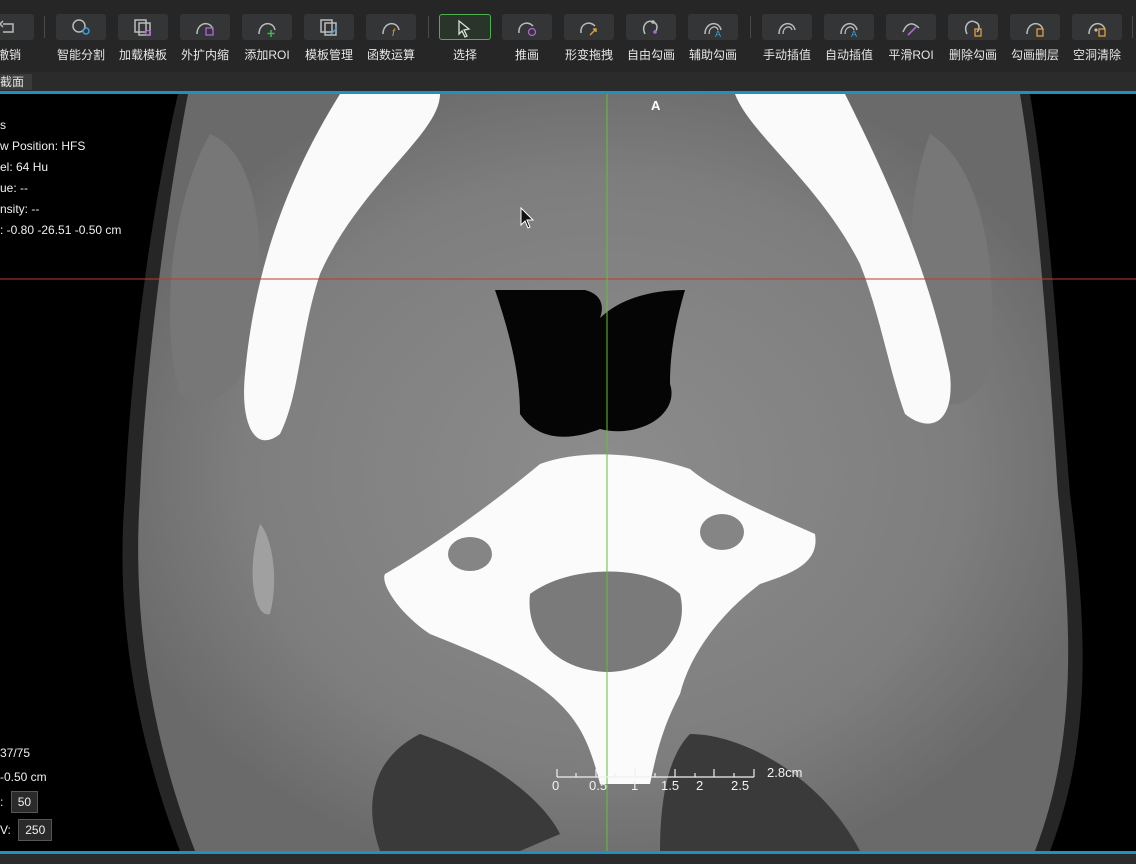 This screenshot has height=864, width=1136. What do you see at coordinates (556, 785) in the screenshot?
I see `scale-tick-label: 0` at bounding box center [556, 785].